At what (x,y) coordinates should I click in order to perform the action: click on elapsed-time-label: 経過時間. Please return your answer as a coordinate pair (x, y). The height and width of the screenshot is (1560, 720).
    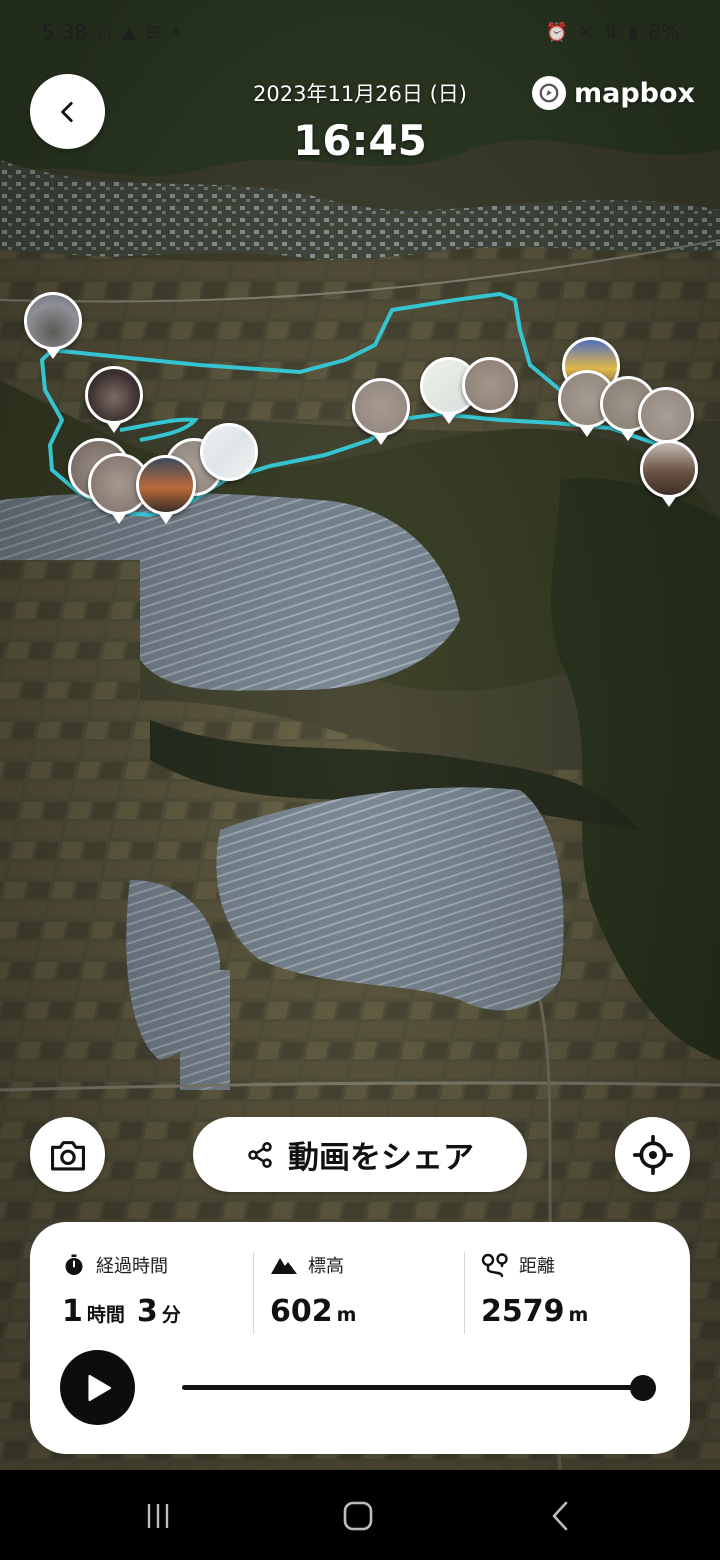
    Looking at the image, I should click on (132, 1266).